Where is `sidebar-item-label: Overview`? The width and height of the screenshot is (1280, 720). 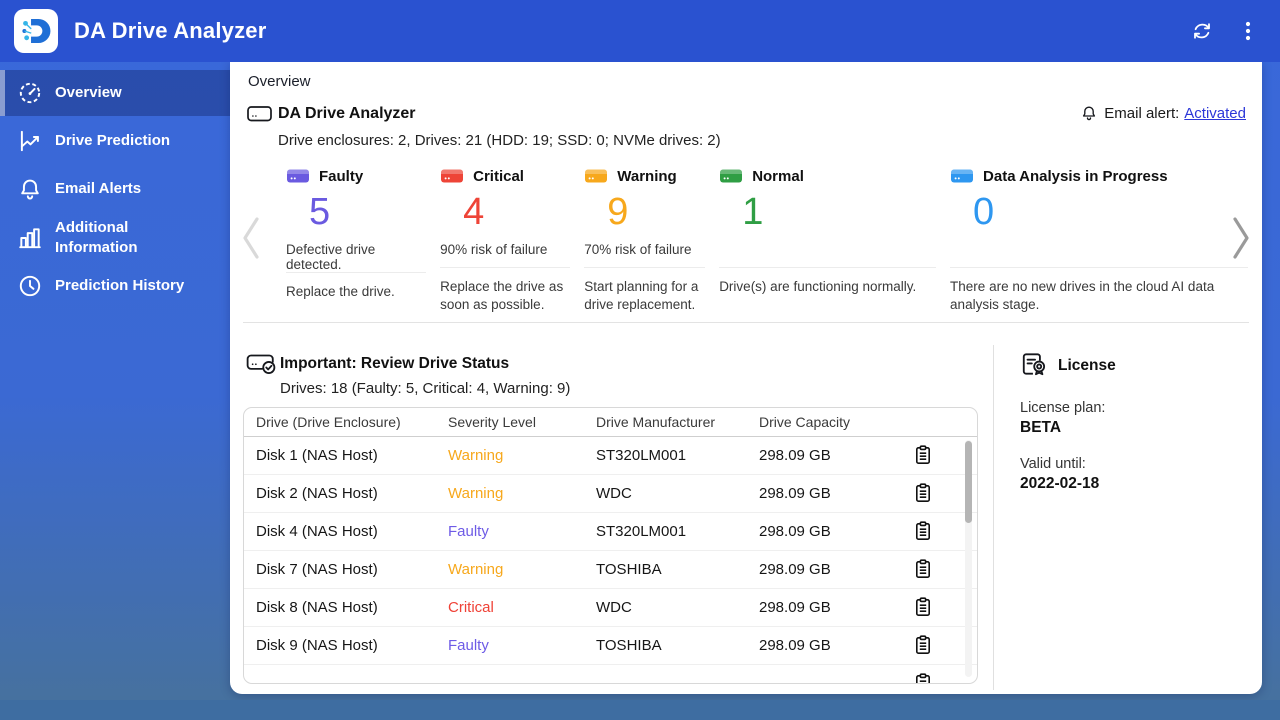 sidebar-item-label: Overview is located at coordinates (88, 93).